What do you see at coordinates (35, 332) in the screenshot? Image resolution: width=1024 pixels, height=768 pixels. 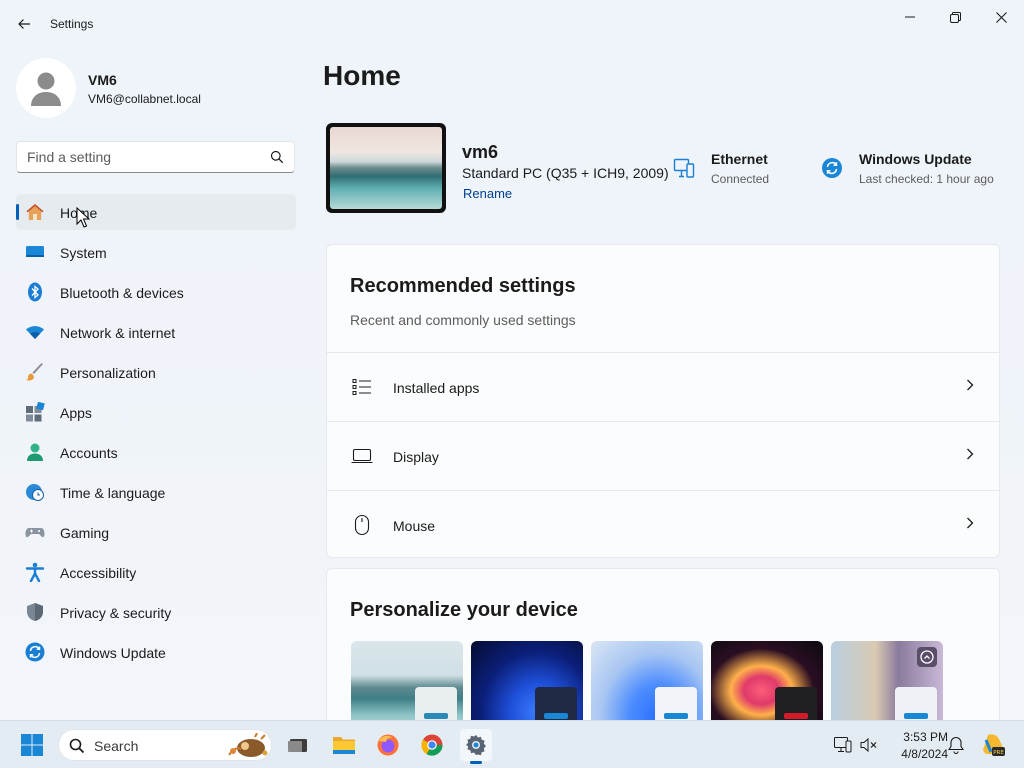 I see `wifi-icon` at bounding box center [35, 332].